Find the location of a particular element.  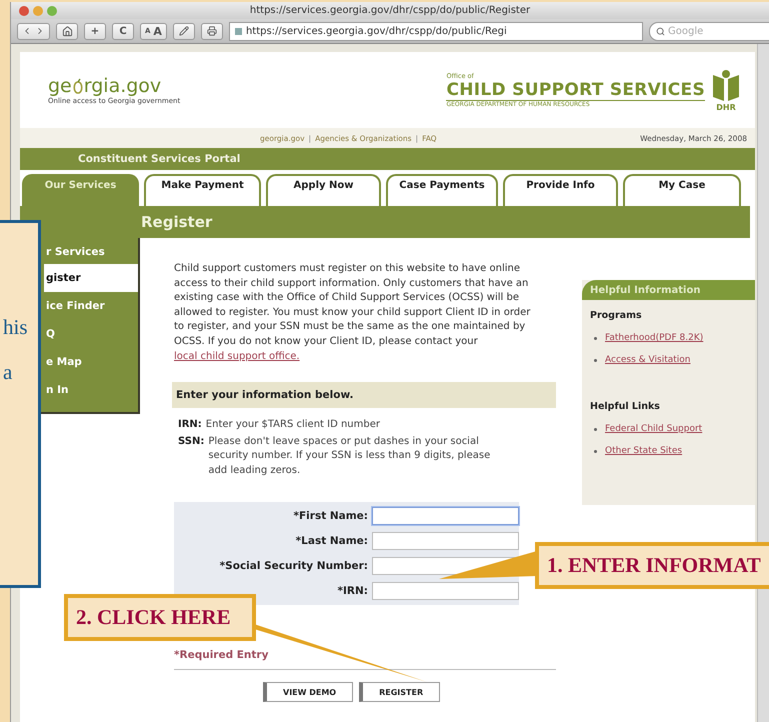

nav-tab: My Case is located at coordinates (682, 191).